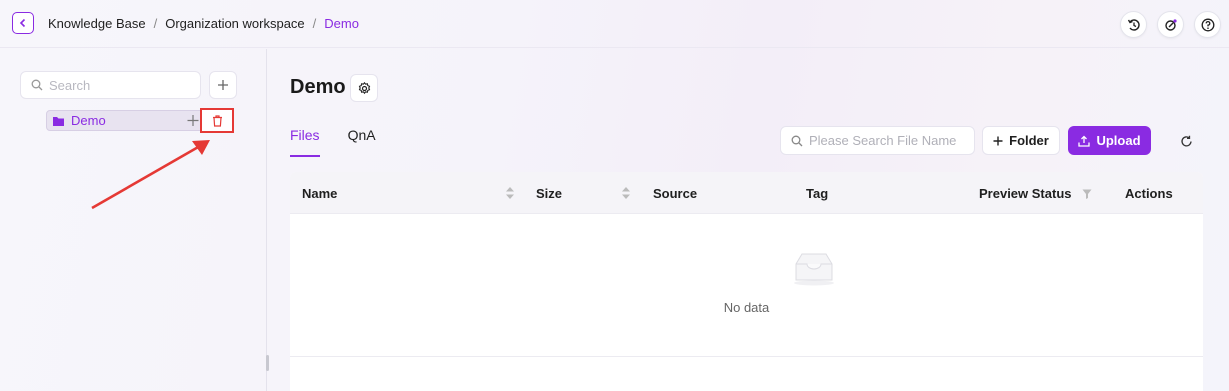 Image resolution: width=1229 pixels, height=391 pixels. What do you see at coordinates (1087, 194) in the screenshot?
I see `filter-icon` at bounding box center [1087, 194].